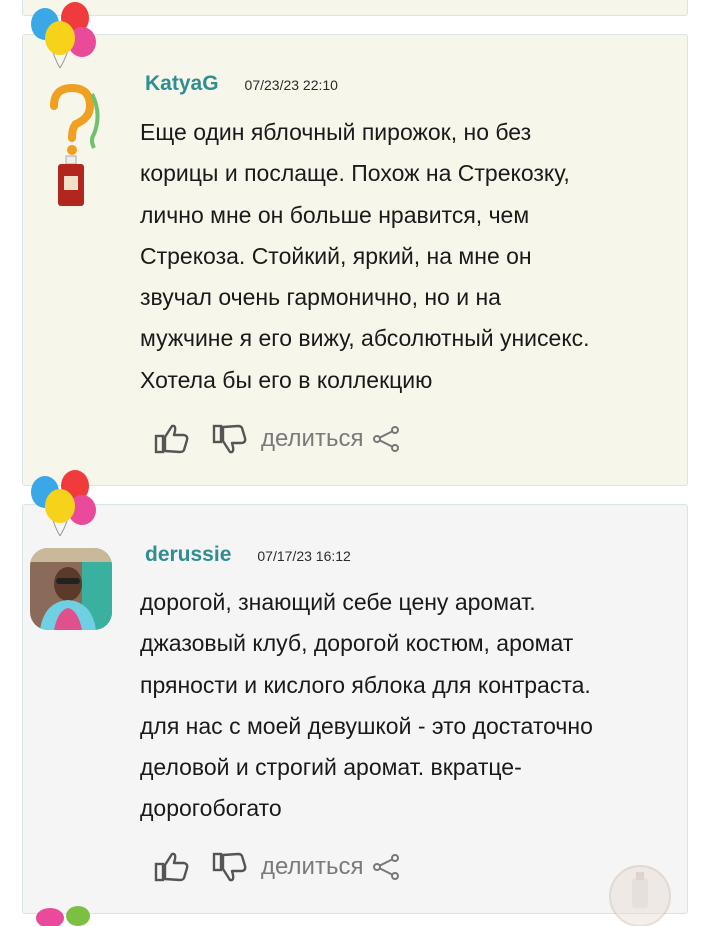 Image resolution: width=710 pixels, height=926 pixels. I want to click on comment-meta: derussie 07/17/23 16:12, so click(248, 555).